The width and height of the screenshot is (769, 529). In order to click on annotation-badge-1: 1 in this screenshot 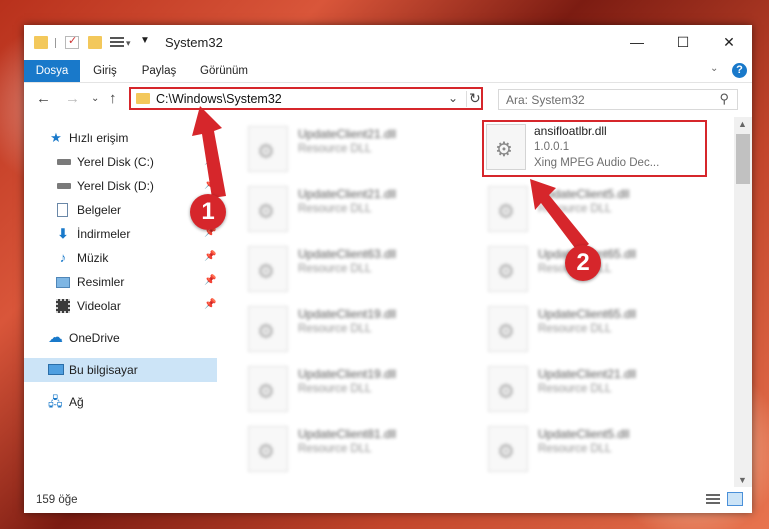, I will do `click(208, 212)`.